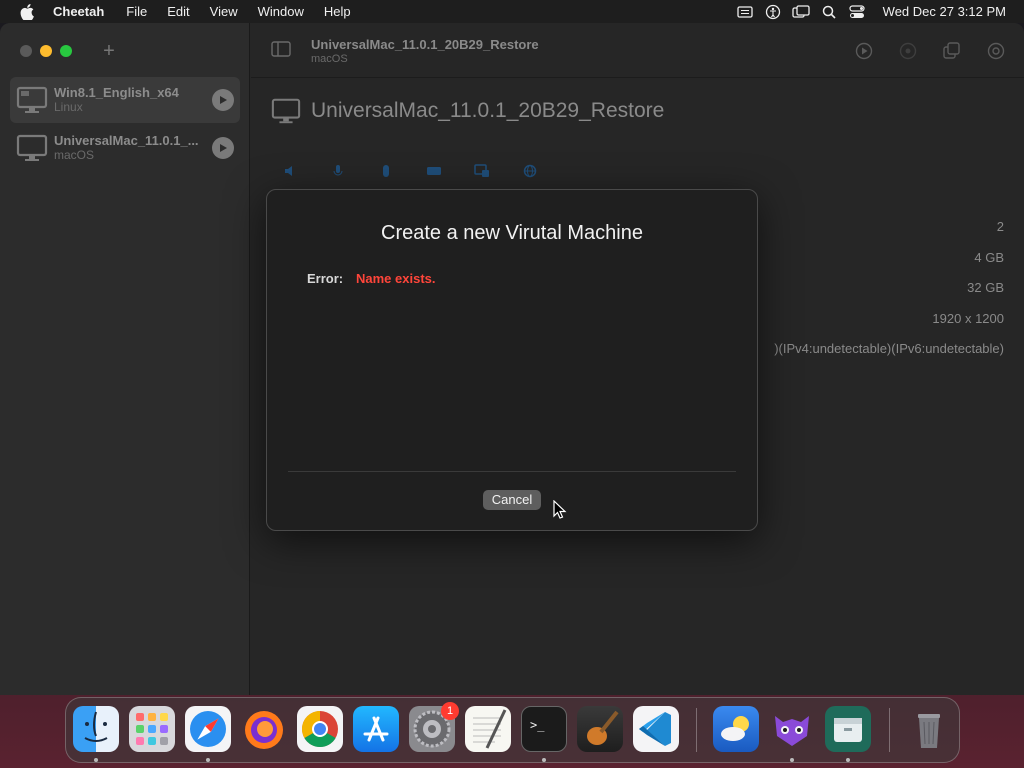 The width and height of the screenshot is (1024, 768). What do you see at coordinates (376, 729) in the screenshot?
I see `app-store-icon` at bounding box center [376, 729].